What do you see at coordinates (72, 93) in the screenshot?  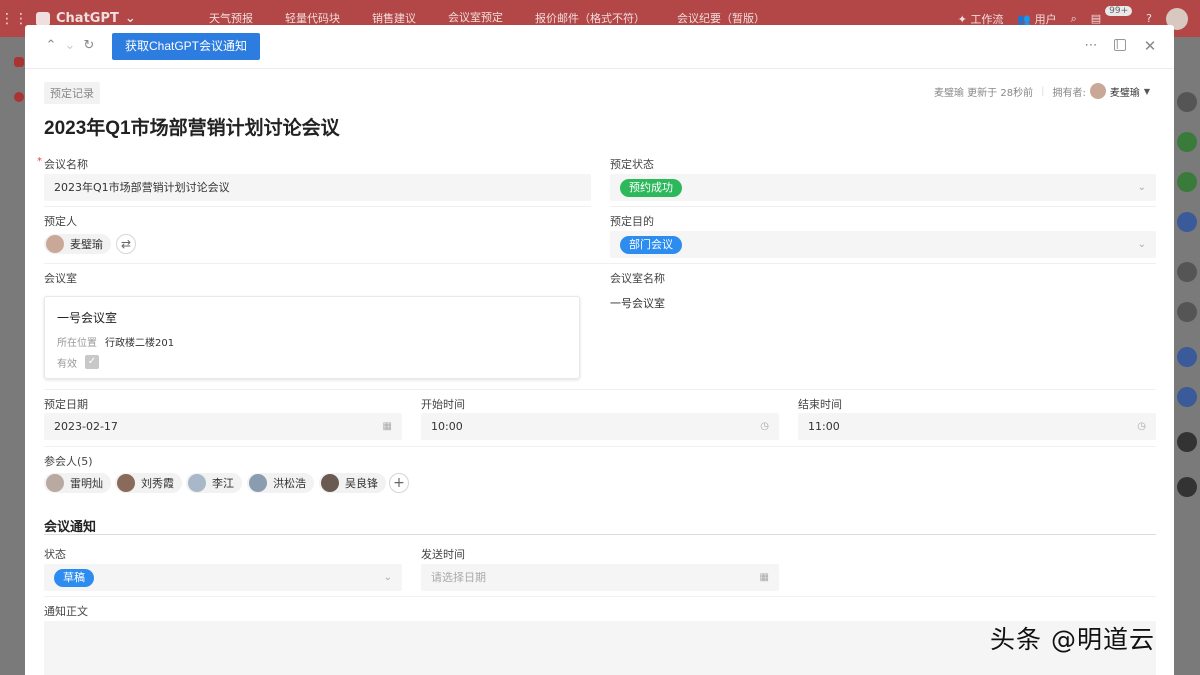 I see `record-type-tag: 预定记录` at bounding box center [72, 93].